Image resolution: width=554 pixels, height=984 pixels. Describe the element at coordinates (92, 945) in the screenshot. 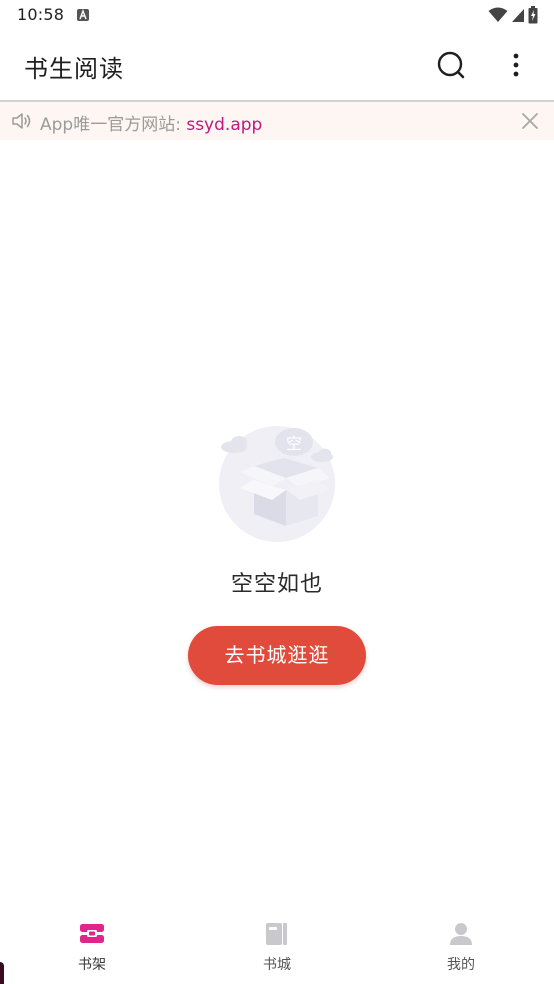

I see `nav-item-bookshelf: 书架` at that location.